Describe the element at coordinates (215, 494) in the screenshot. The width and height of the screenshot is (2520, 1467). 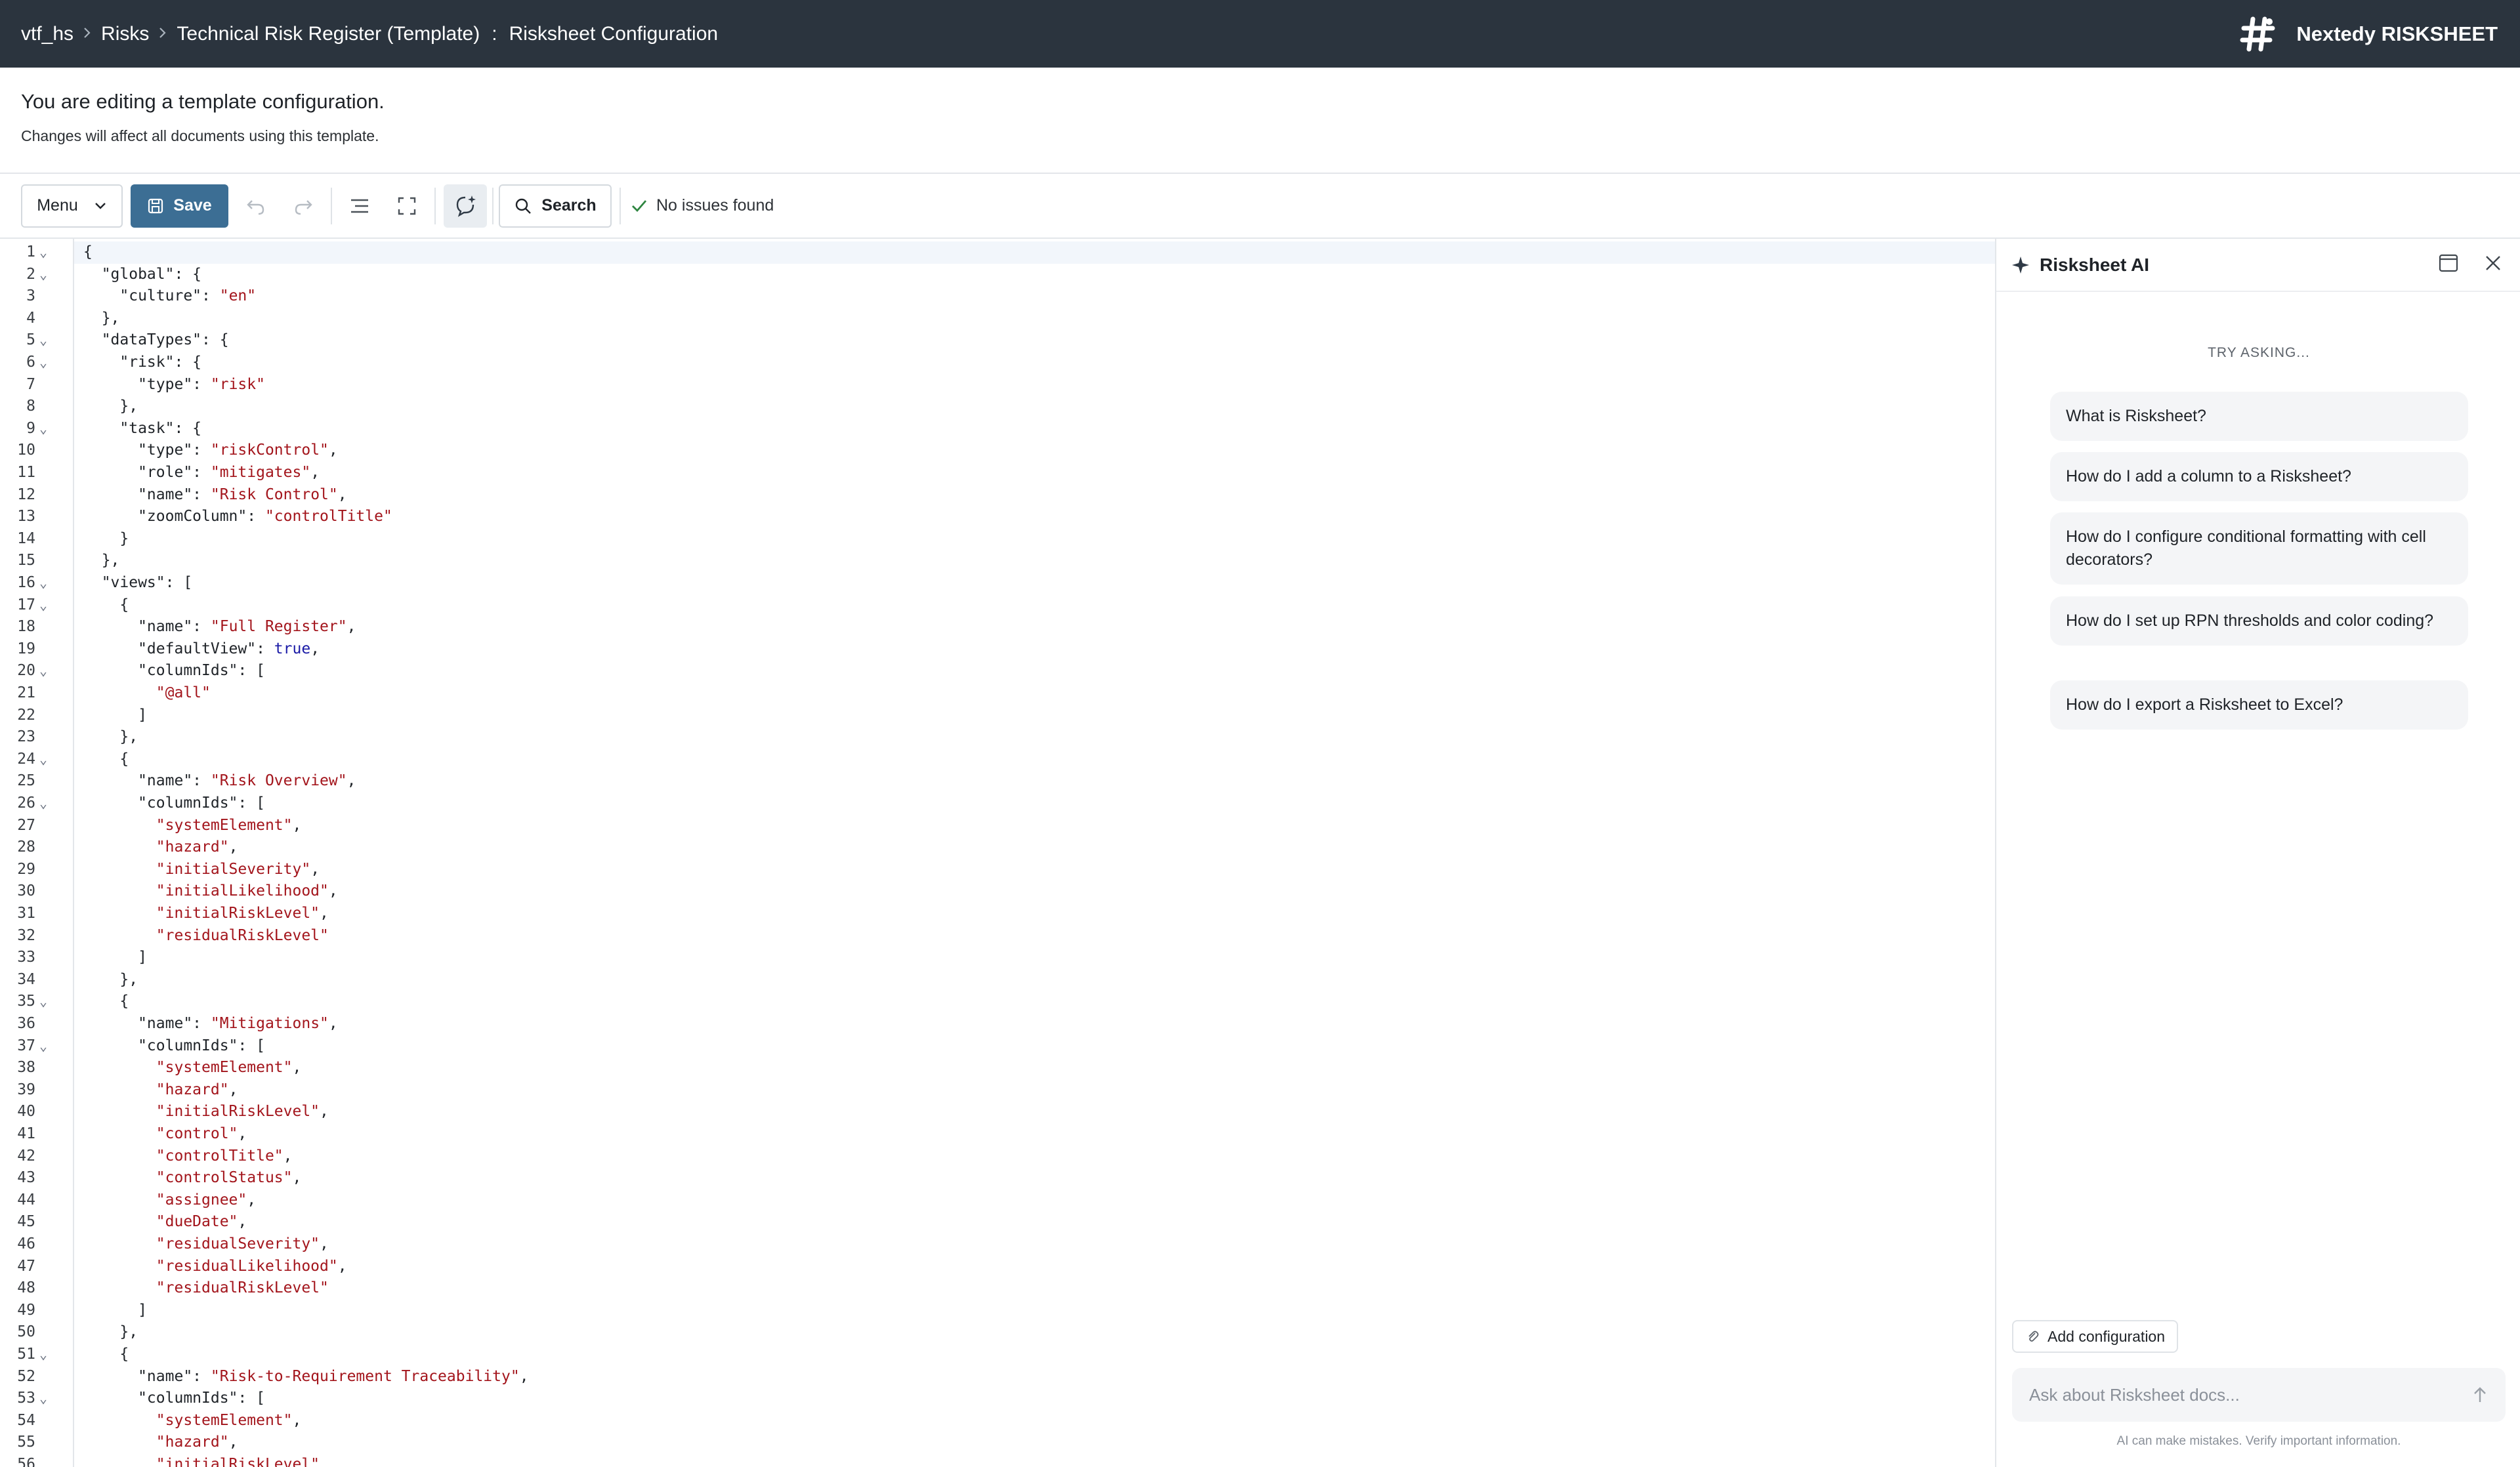
I see `code-line: "name": "Risk Control",` at that location.